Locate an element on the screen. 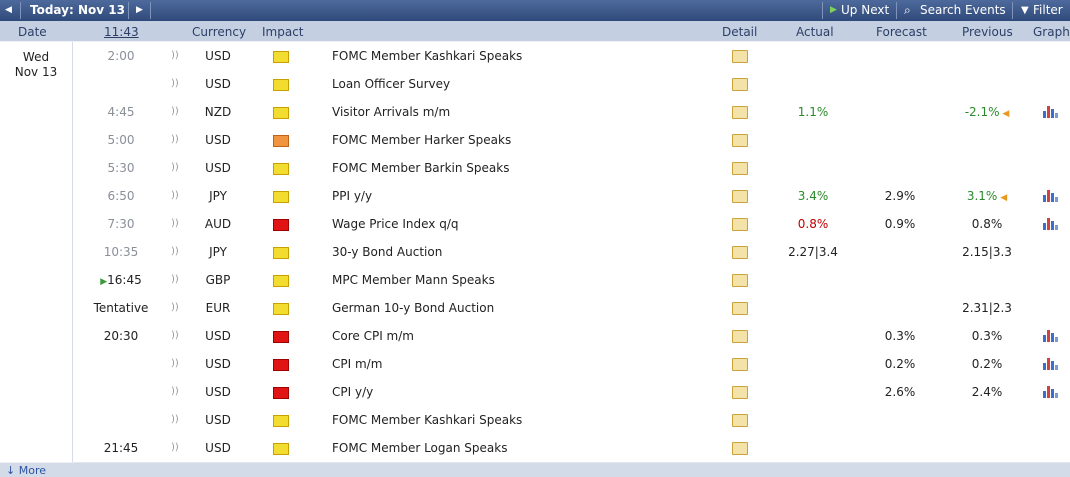  event-previous: -2.1% ◀ is located at coordinates (987, 112).